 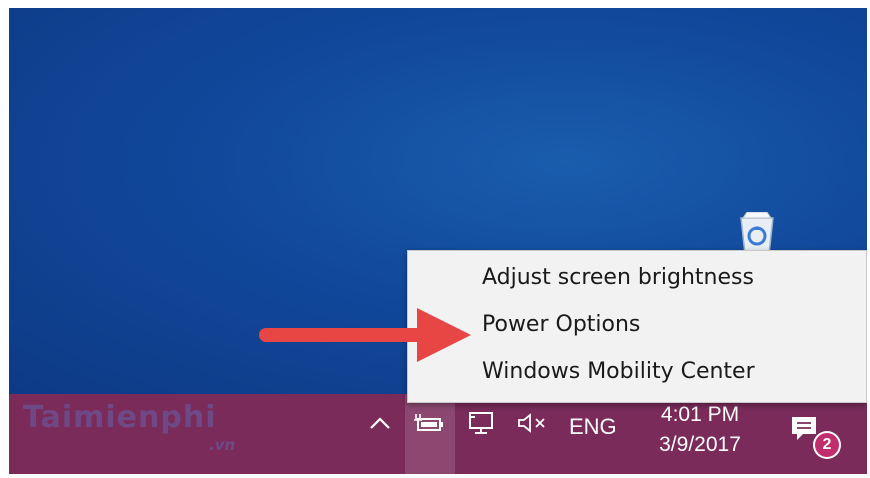 I want to click on menu-item-mobility-center: Windows Mobility Center, so click(x=618, y=371).